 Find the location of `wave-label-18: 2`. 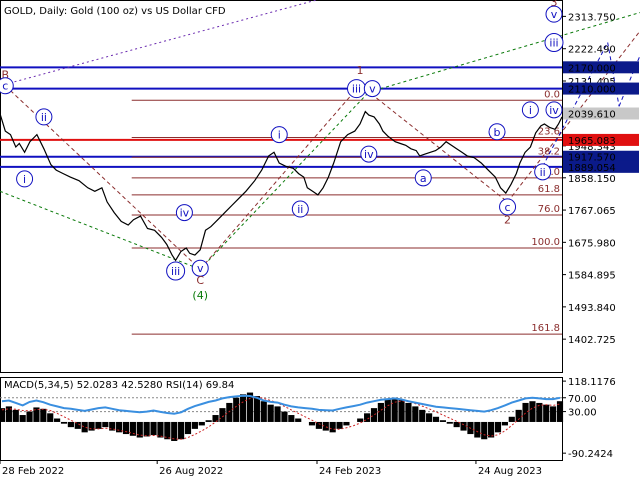

wave-label-18: 2 is located at coordinates (507, 220).